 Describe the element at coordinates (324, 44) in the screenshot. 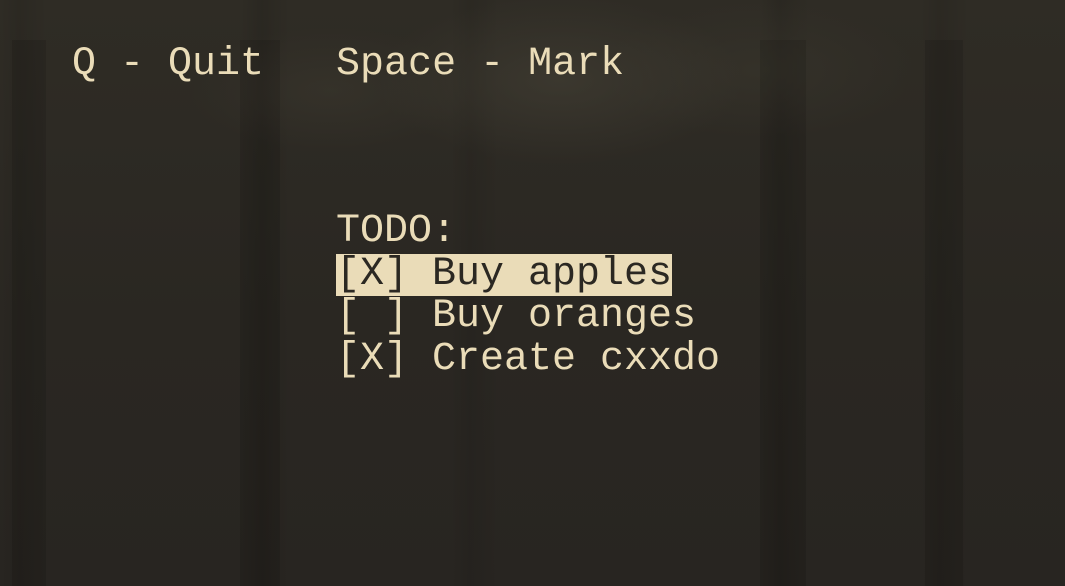

I see `keybinding-help: Q - Quit Space - Mark` at that location.